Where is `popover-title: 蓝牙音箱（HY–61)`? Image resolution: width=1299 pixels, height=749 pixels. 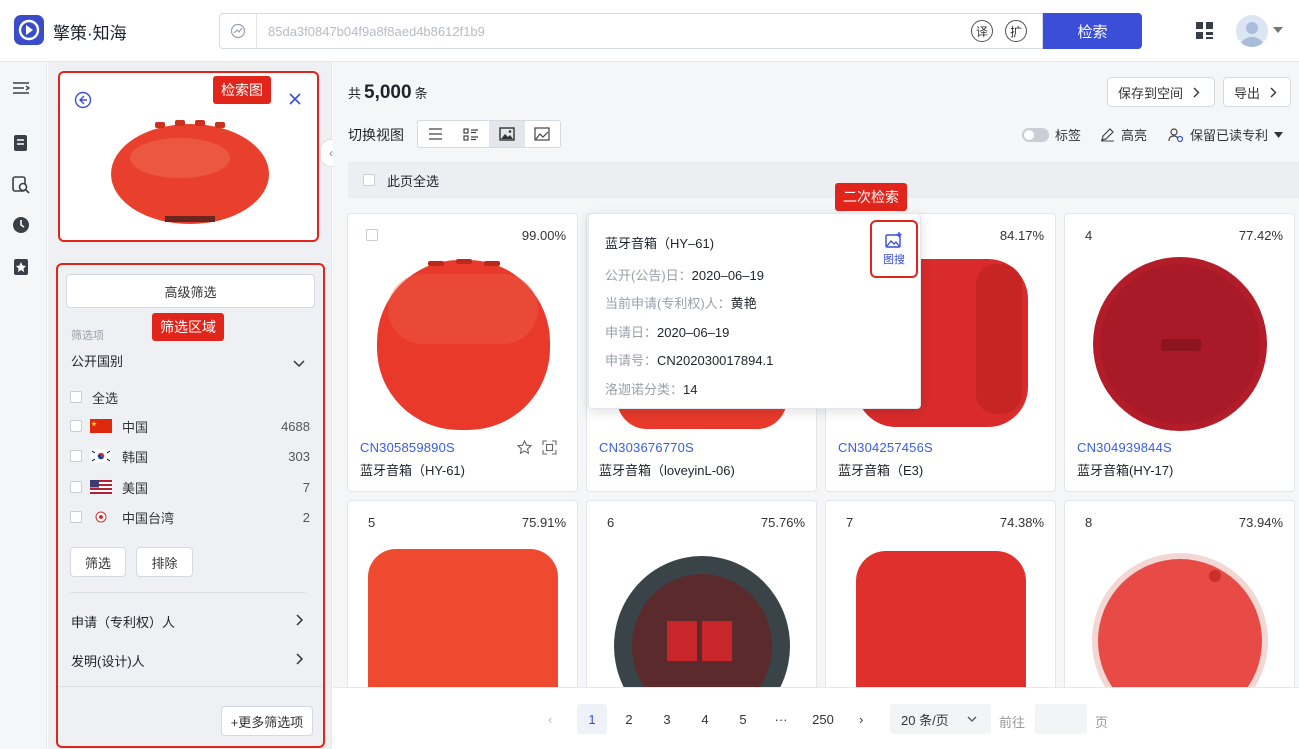 popover-title: 蓝牙音箱（HY–61) is located at coordinates (660, 243).